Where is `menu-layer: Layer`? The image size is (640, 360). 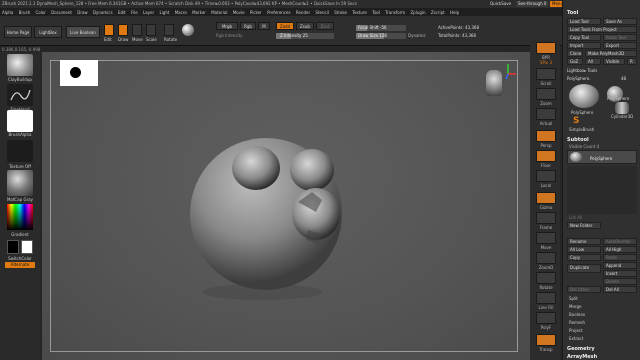 menu-layer: Layer is located at coordinates (148, 12).